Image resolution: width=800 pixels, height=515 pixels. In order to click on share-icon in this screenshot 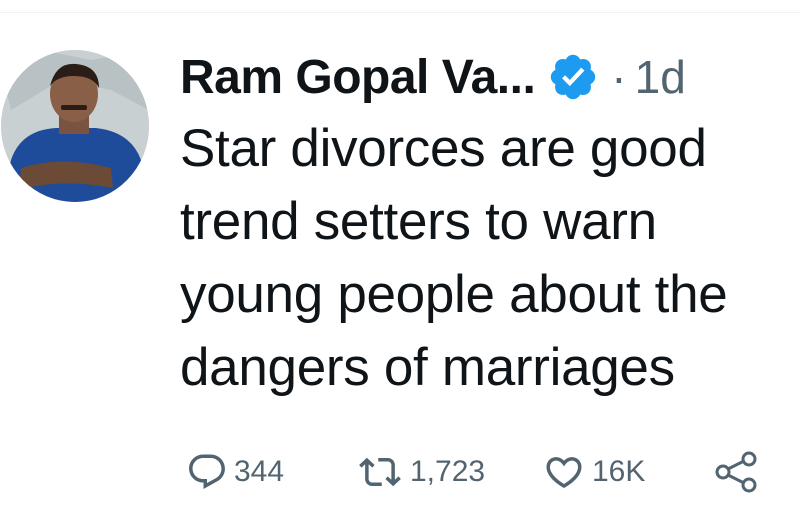, I will do `click(736, 472)`.